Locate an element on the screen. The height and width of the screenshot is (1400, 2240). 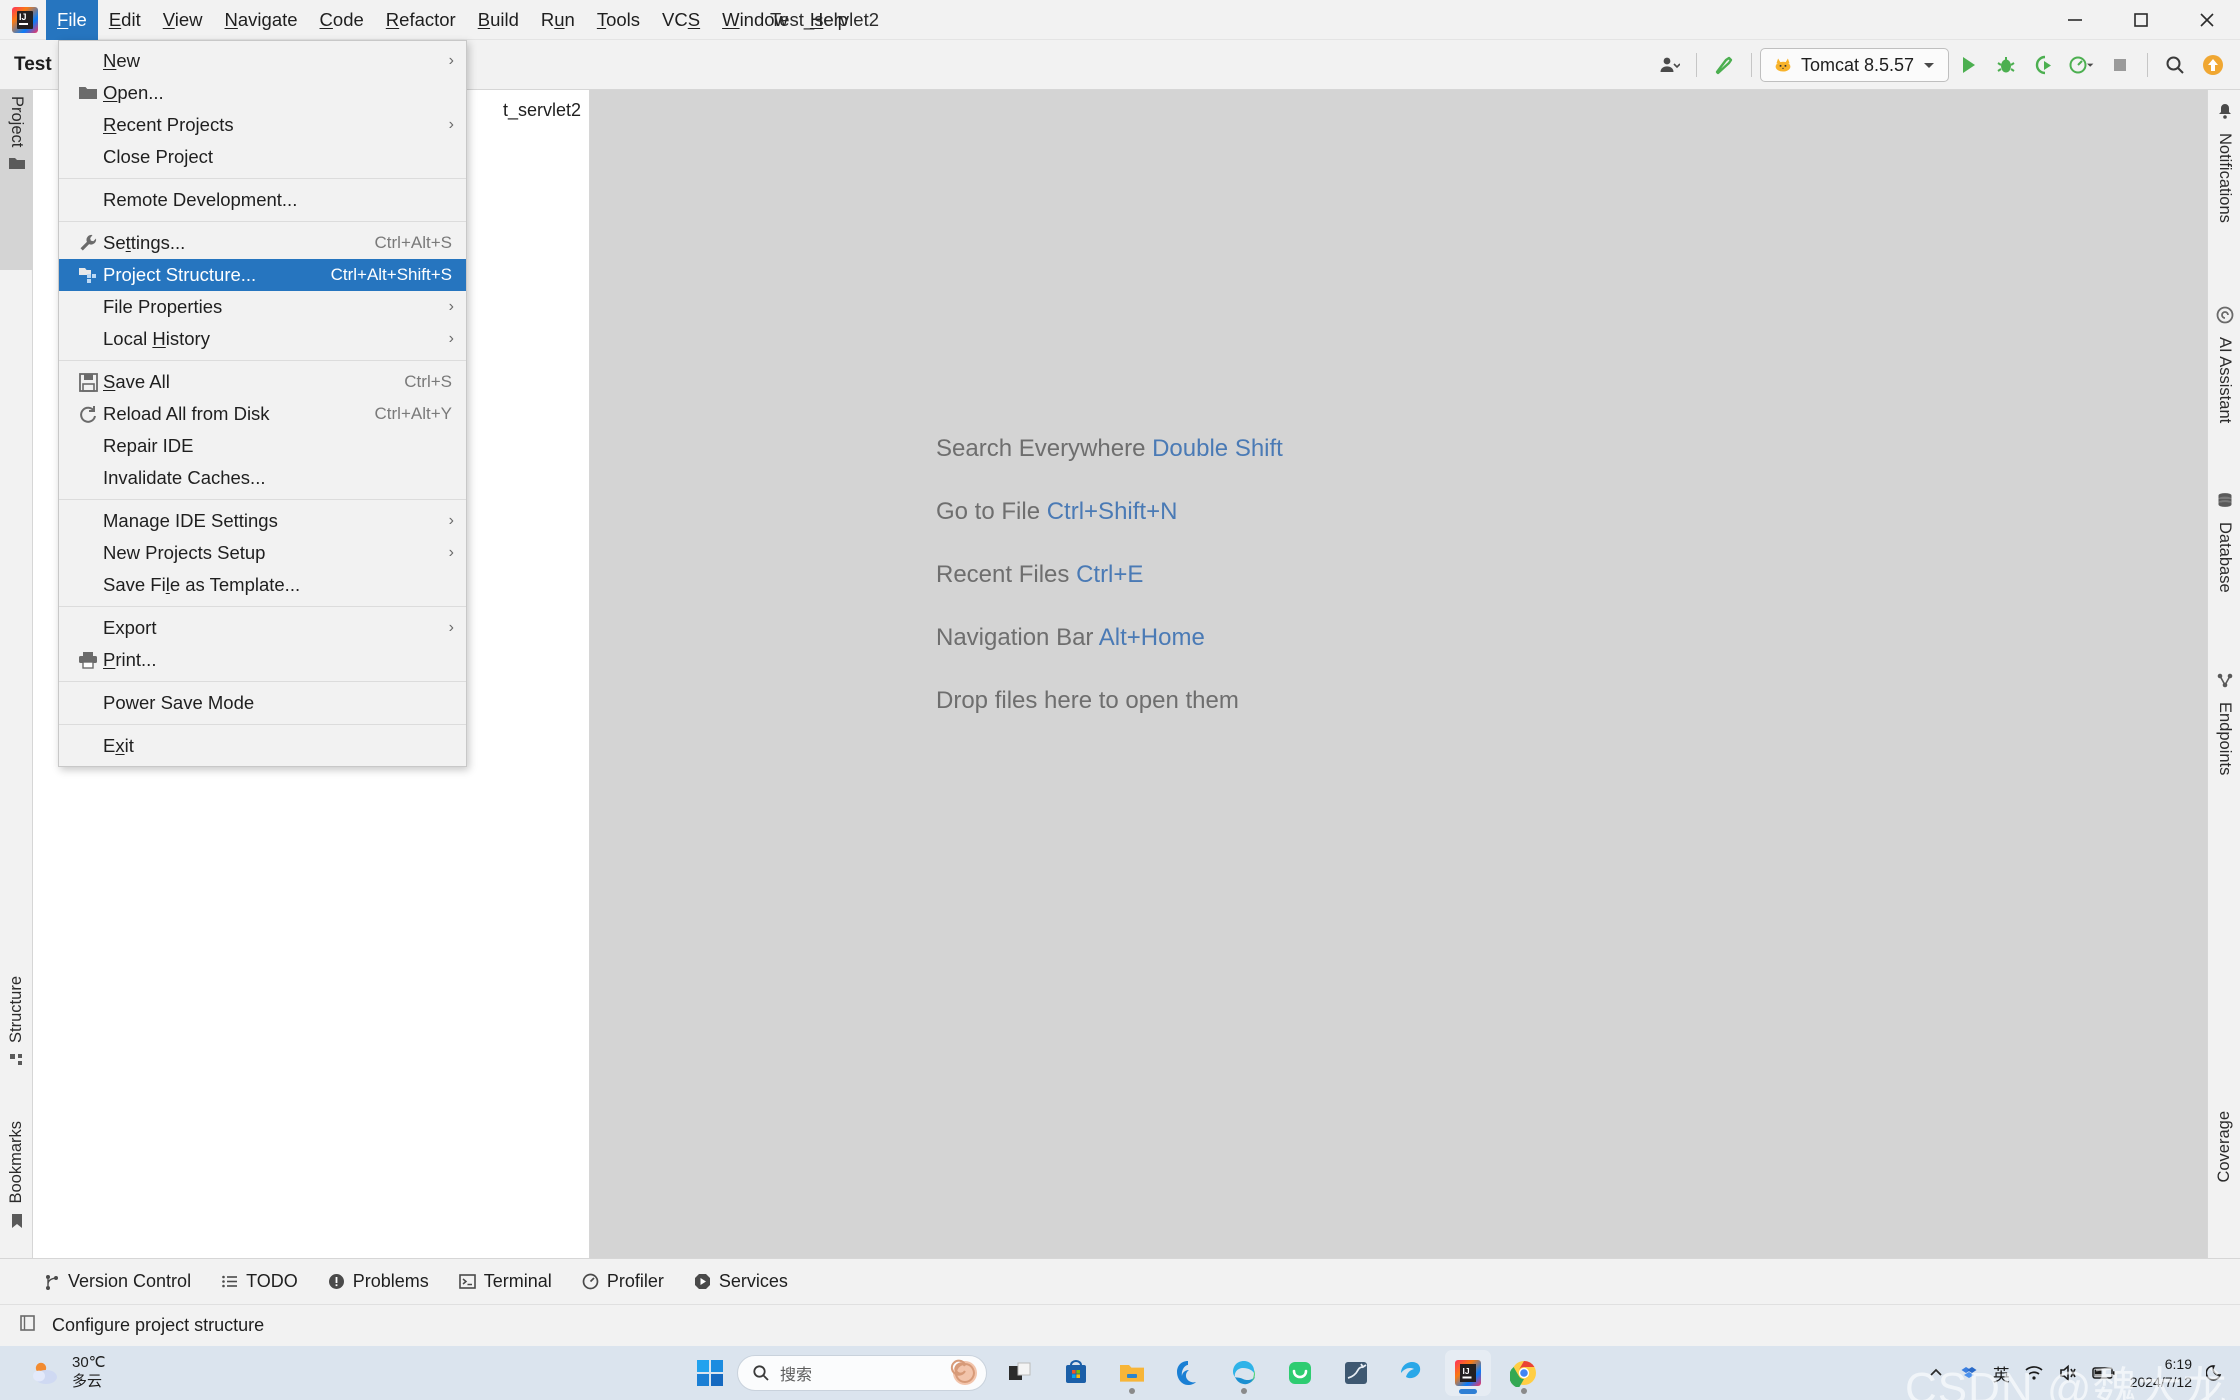
sidebar-item-notifications: Notifications is located at coordinates (2224, 191).